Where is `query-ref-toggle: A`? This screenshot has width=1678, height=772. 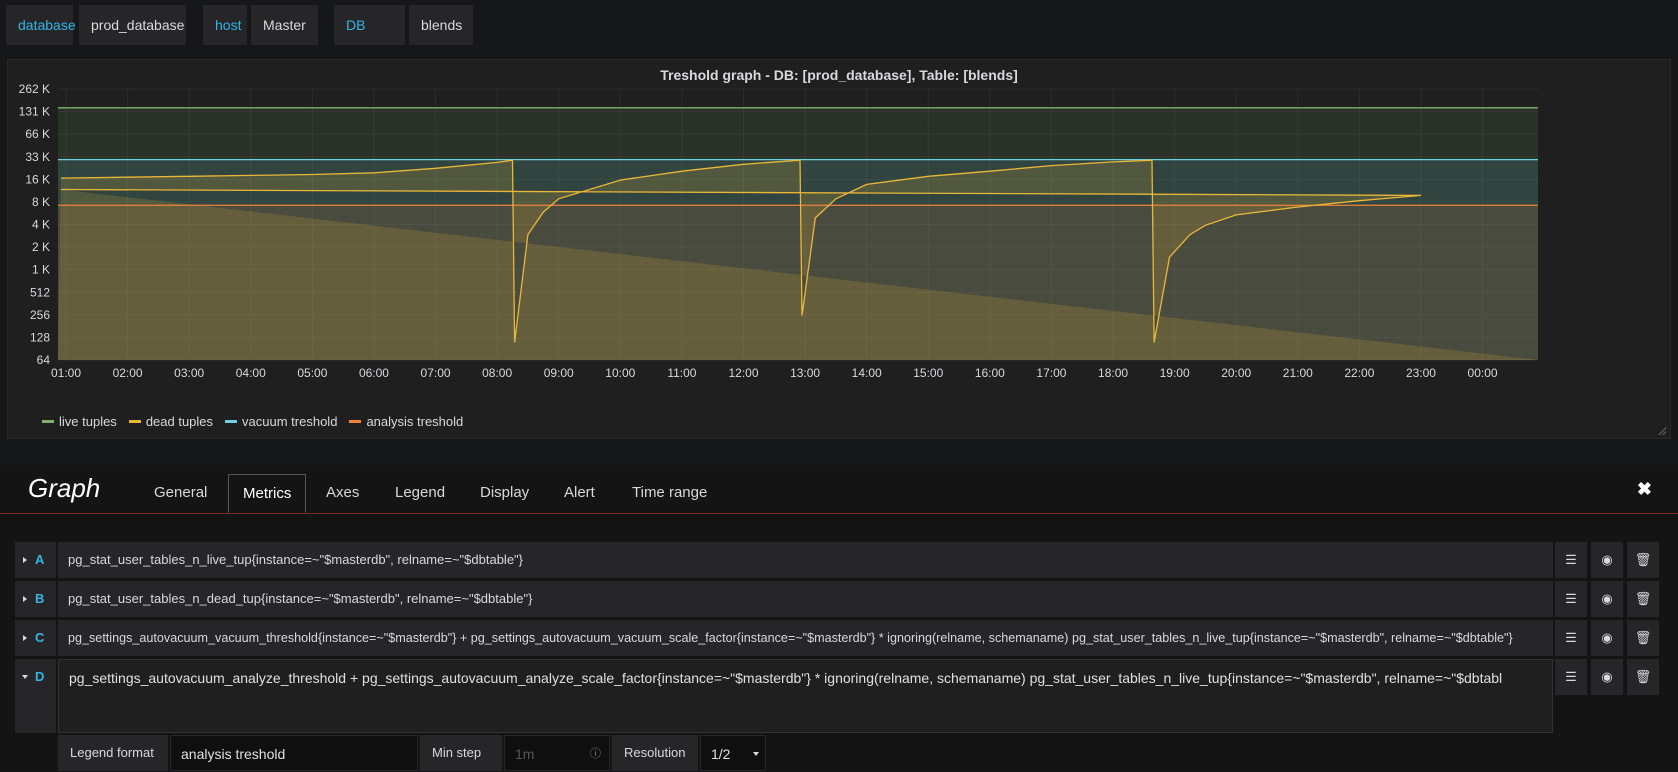
query-ref-toggle: A is located at coordinates (35, 560).